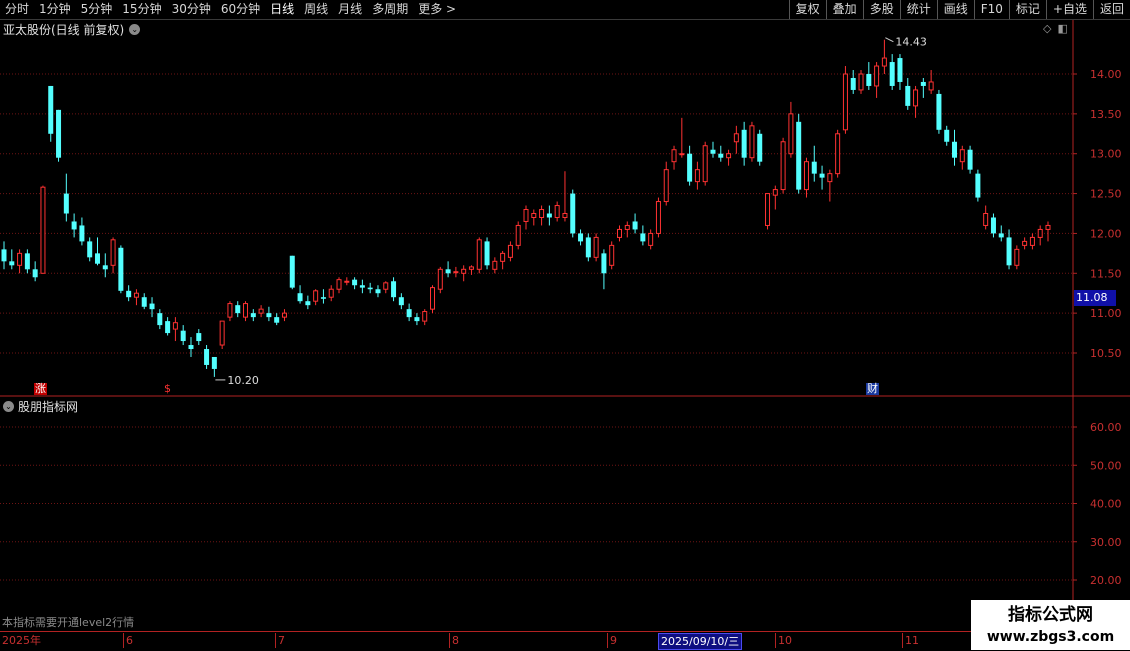  I want to click on level2-notice: 本指标需要开通level2行情, so click(68, 622).